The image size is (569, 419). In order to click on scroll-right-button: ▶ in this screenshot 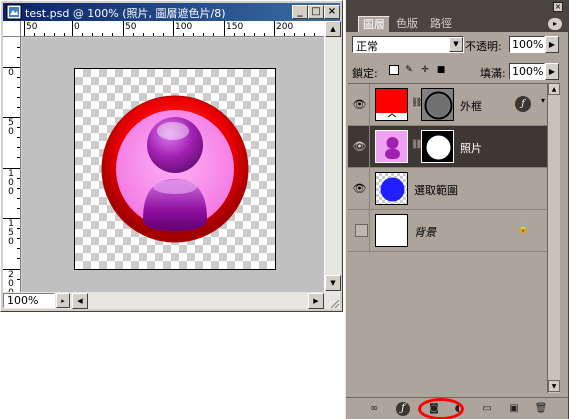, I will do `click(316, 301)`.